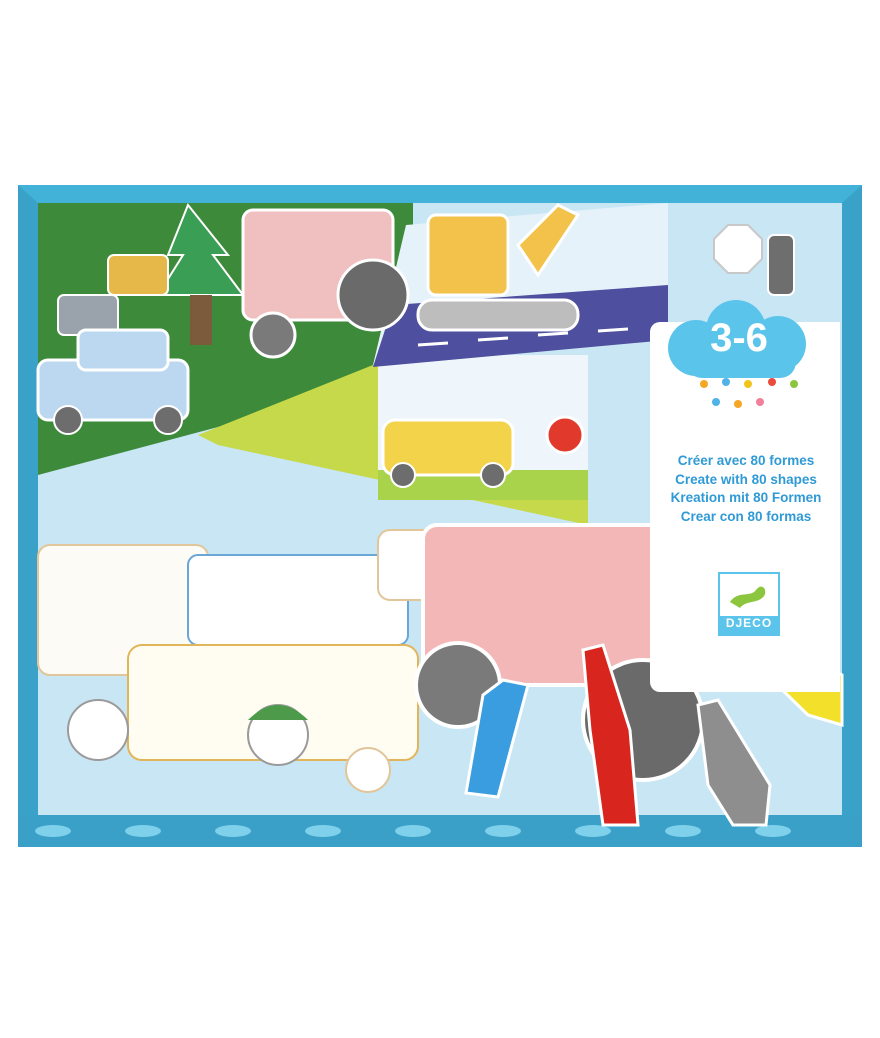 Image resolution: width=880 pixels, height=1038 pixels. I want to click on age-range: 3-6, so click(739, 338).